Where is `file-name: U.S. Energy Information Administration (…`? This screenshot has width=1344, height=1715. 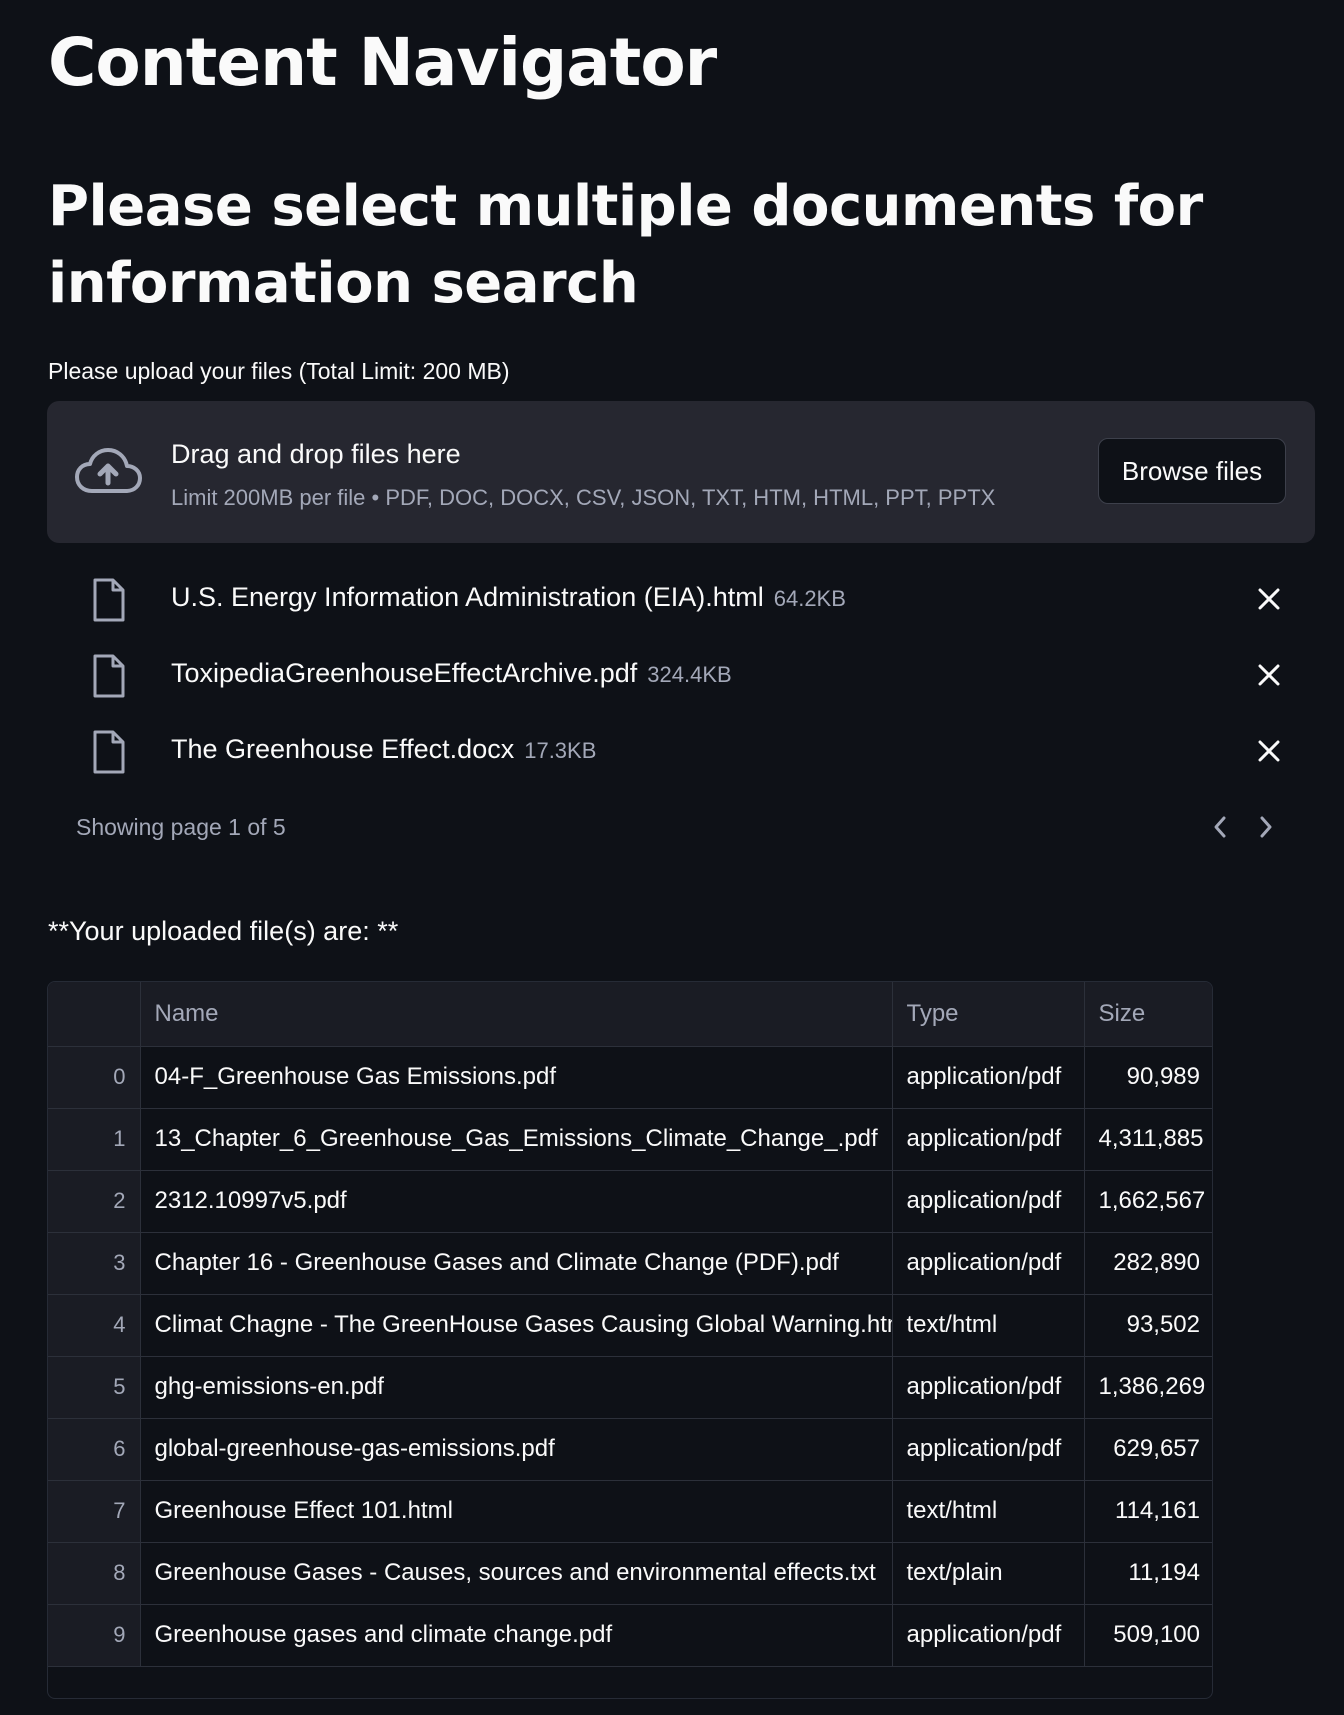
file-name: U.S. Energy Information Administration (… is located at coordinates (467, 597).